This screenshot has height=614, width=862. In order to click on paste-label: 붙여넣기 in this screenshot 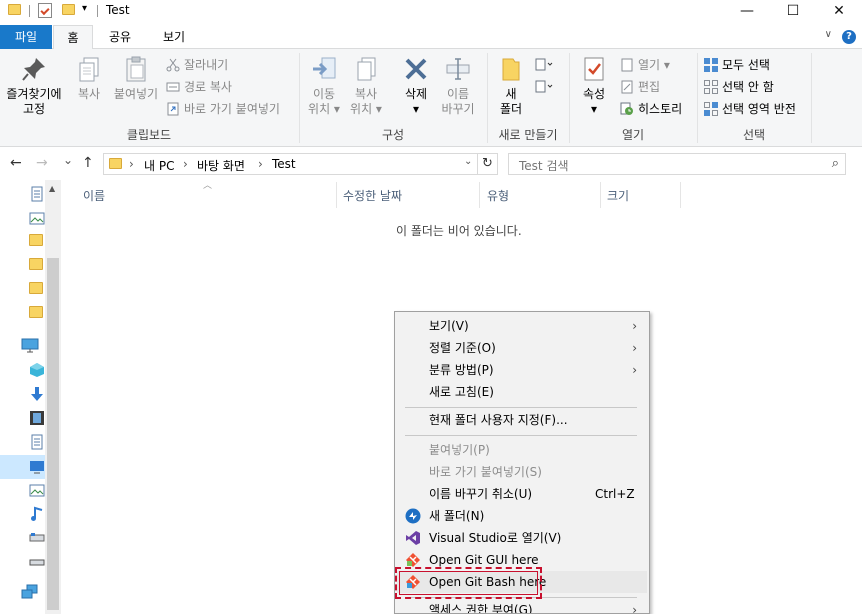, I will do `click(136, 94)`.